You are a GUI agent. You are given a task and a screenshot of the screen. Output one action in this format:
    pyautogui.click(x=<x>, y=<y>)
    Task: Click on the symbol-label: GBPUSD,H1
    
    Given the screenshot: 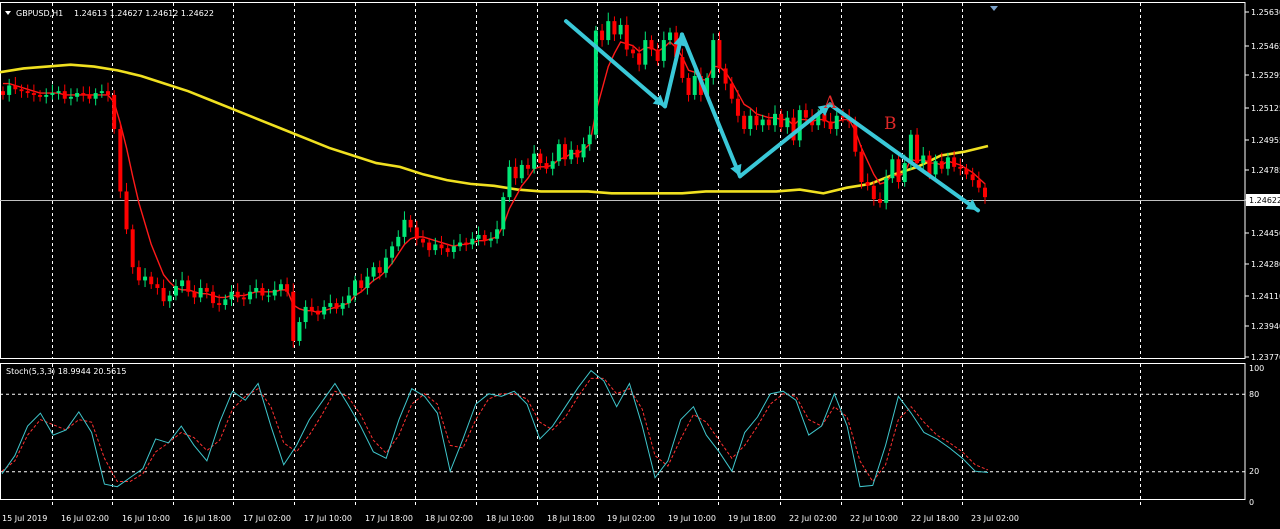 What is the action you would take?
    pyautogui.click(x=39, y=13)
    